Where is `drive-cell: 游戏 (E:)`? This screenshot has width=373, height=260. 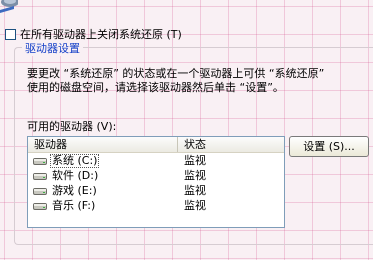 drive-cell: 游戏 (E:) is located at coordinates (103, 191).